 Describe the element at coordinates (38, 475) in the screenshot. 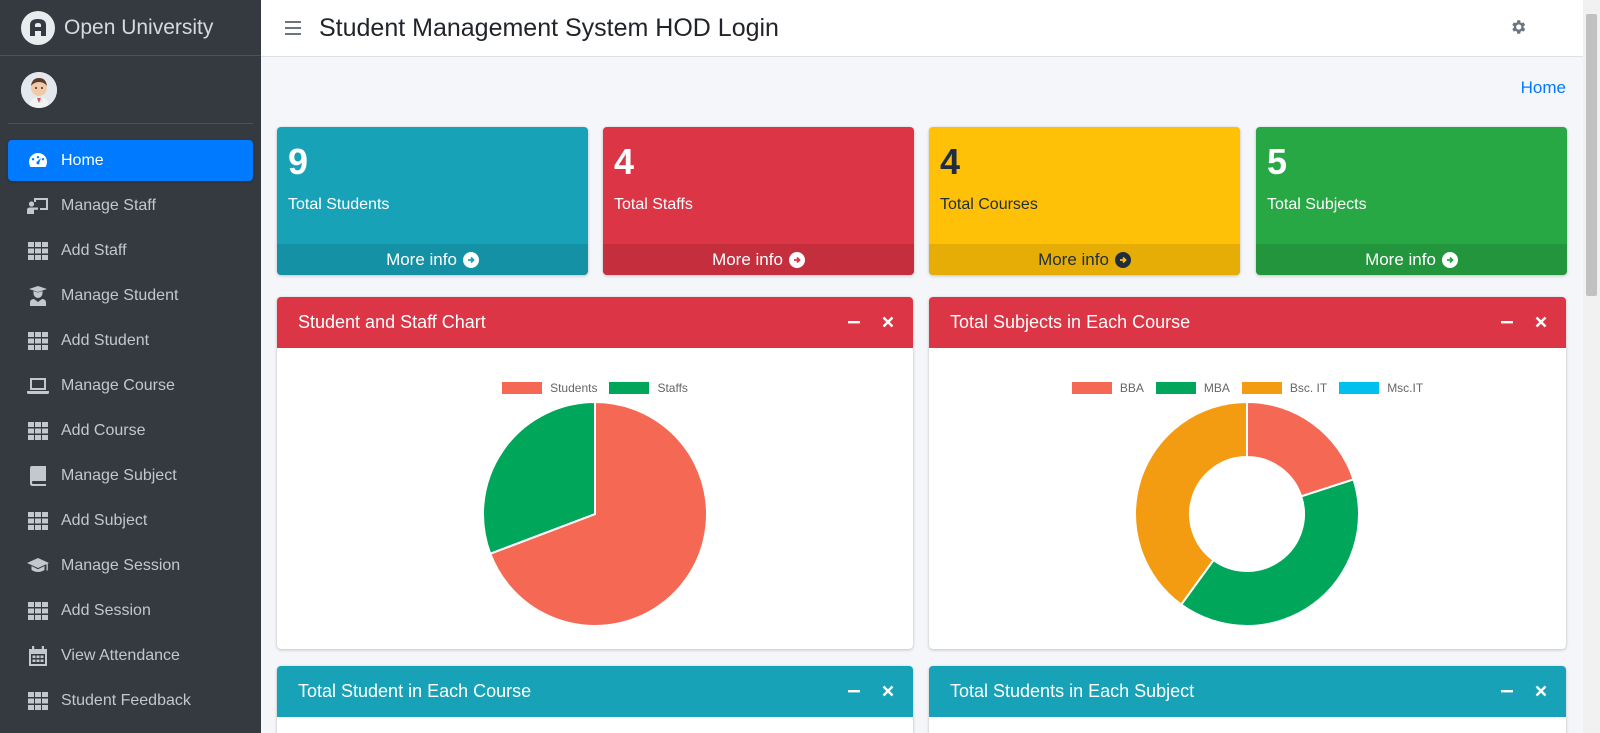

I see `book-icon` at that location.